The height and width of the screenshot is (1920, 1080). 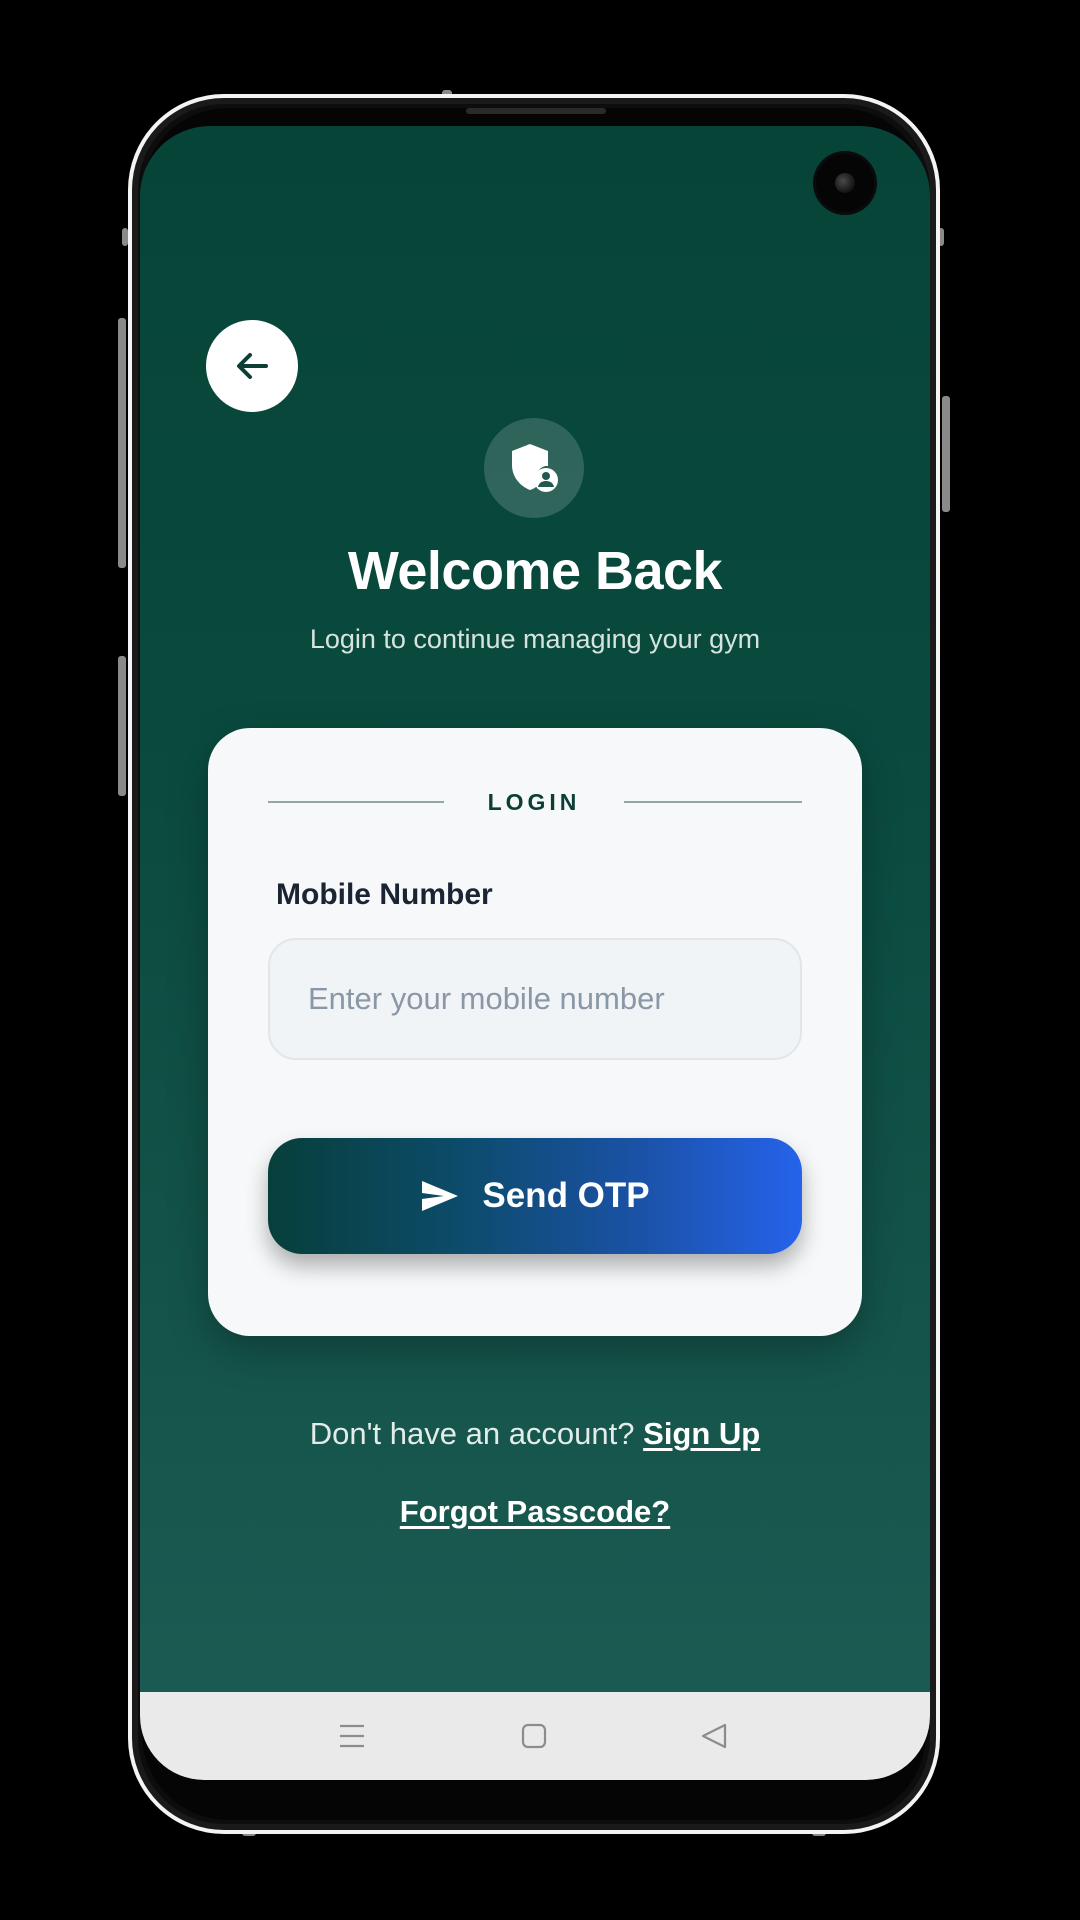 What do you see at coordinates (384, 894) in the screenshot?
I see `mobile-number-label: Mobile Number` at bounding box center [384, 894].